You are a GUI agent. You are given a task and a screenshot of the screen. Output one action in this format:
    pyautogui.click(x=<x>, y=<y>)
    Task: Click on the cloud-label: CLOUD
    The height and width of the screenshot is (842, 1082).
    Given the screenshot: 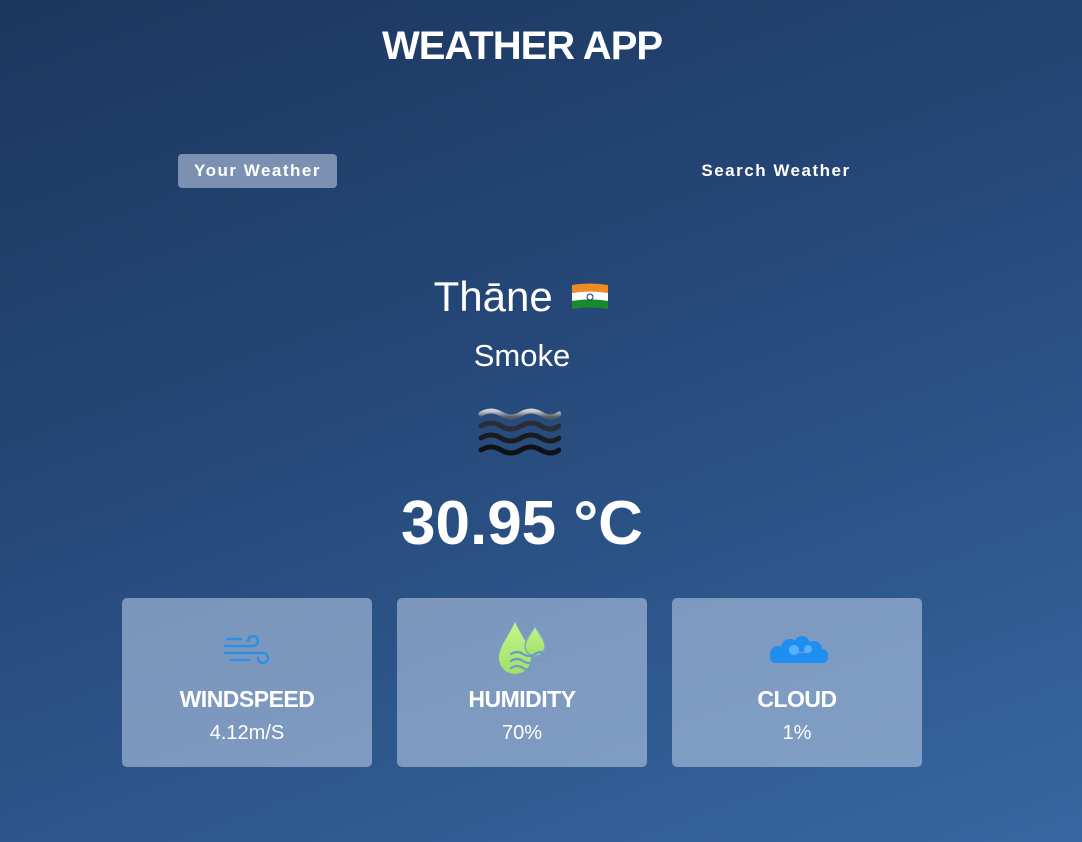 What is the action you would take?
    pyautogui.click(x=797, y=699)
    